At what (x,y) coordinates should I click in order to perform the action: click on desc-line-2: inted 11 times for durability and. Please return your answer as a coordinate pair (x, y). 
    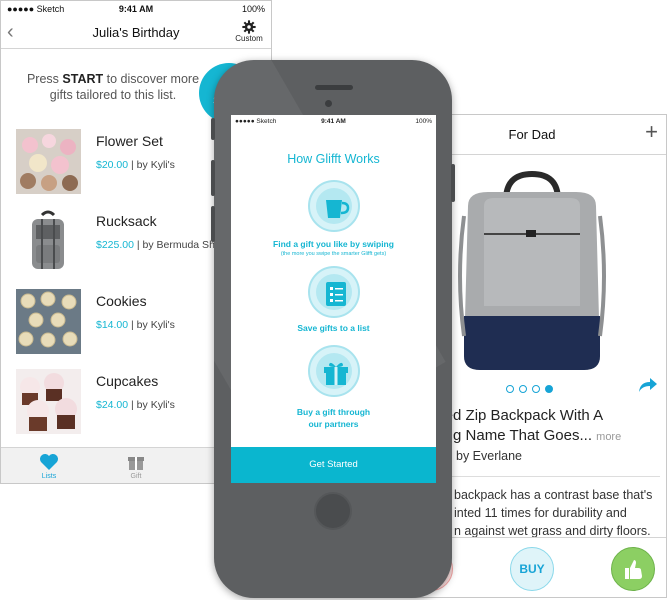
    Looking at the image, I should click on (540, 513).